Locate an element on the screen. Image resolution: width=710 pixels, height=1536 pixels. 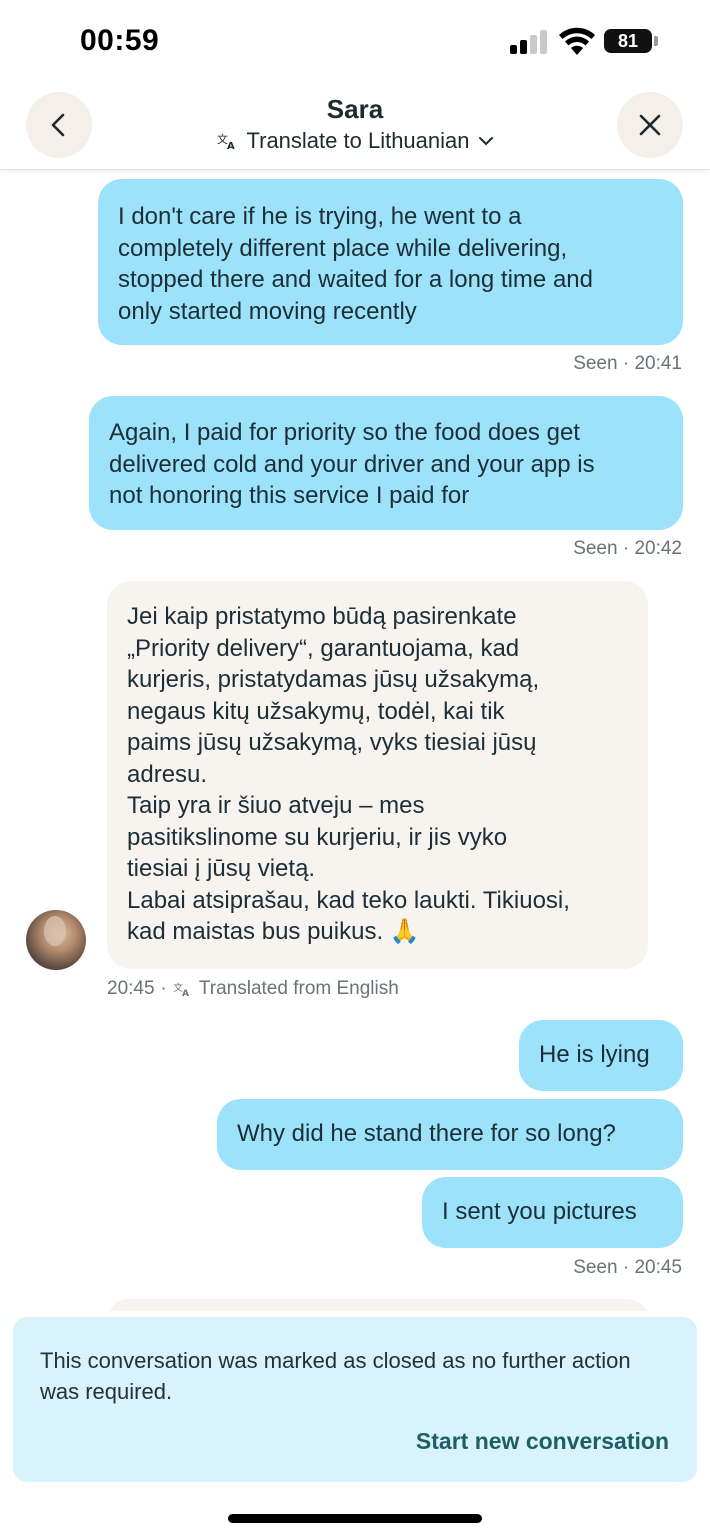
message-status: Seen · 20:45 is located at coordinates (627, 1267).